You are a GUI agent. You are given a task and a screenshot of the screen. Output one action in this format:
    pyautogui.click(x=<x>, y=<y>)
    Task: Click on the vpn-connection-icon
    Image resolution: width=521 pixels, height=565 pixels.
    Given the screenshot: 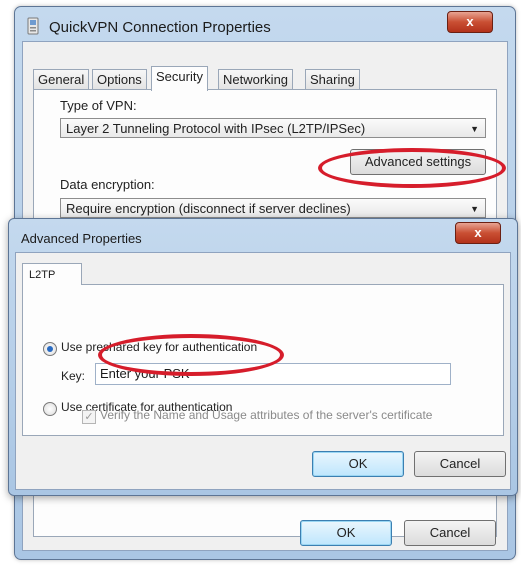 What is the action you would take?
    pyautogui.click(x=33, y=26)
    